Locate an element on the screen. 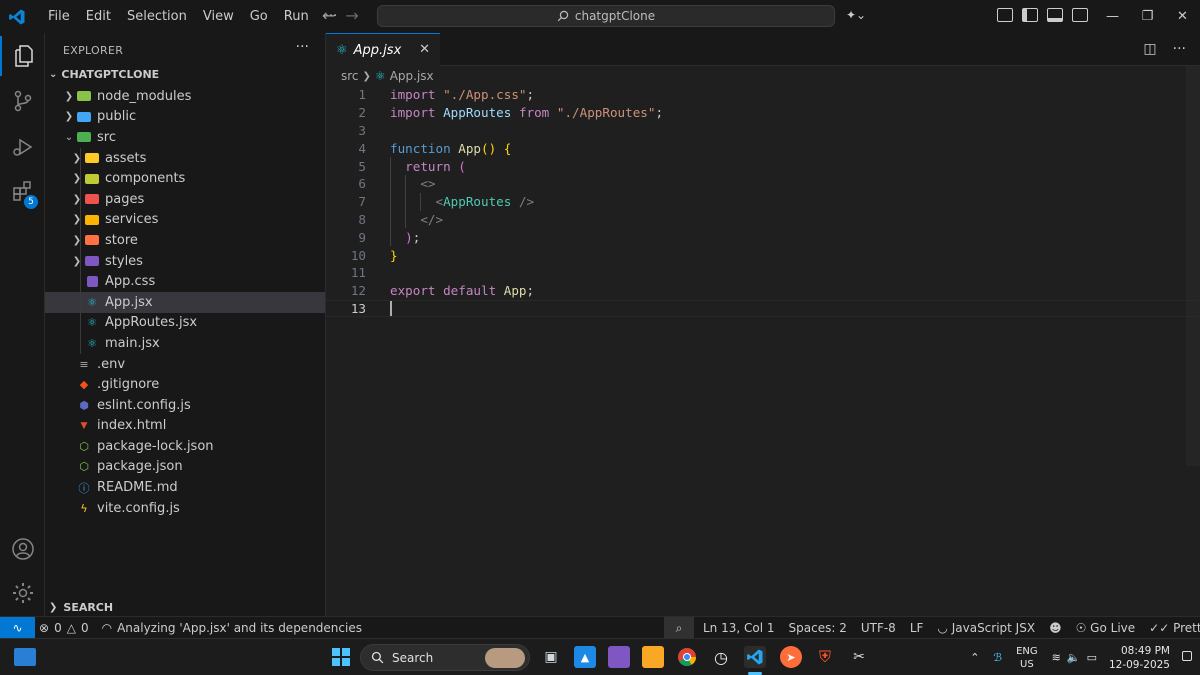  accounts-icon is located at coordinates (22, 549).